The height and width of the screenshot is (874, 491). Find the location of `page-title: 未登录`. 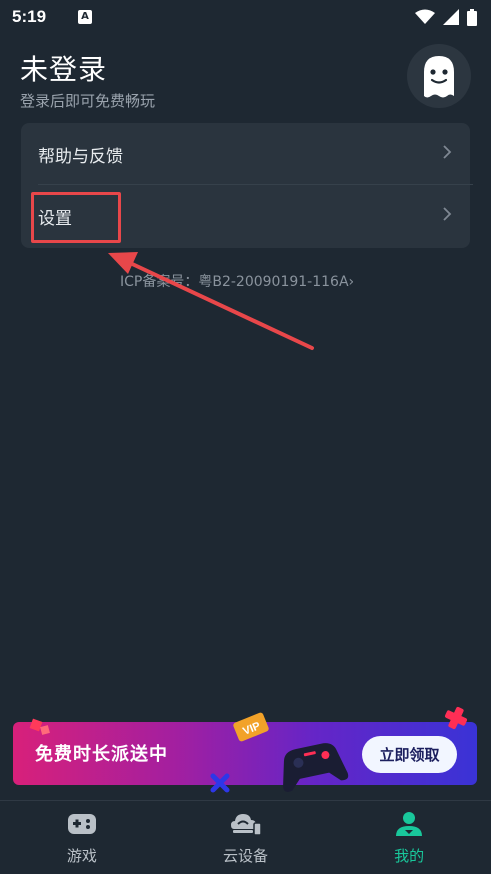

page-title: 未登录 is located at coordinates (64, 69).